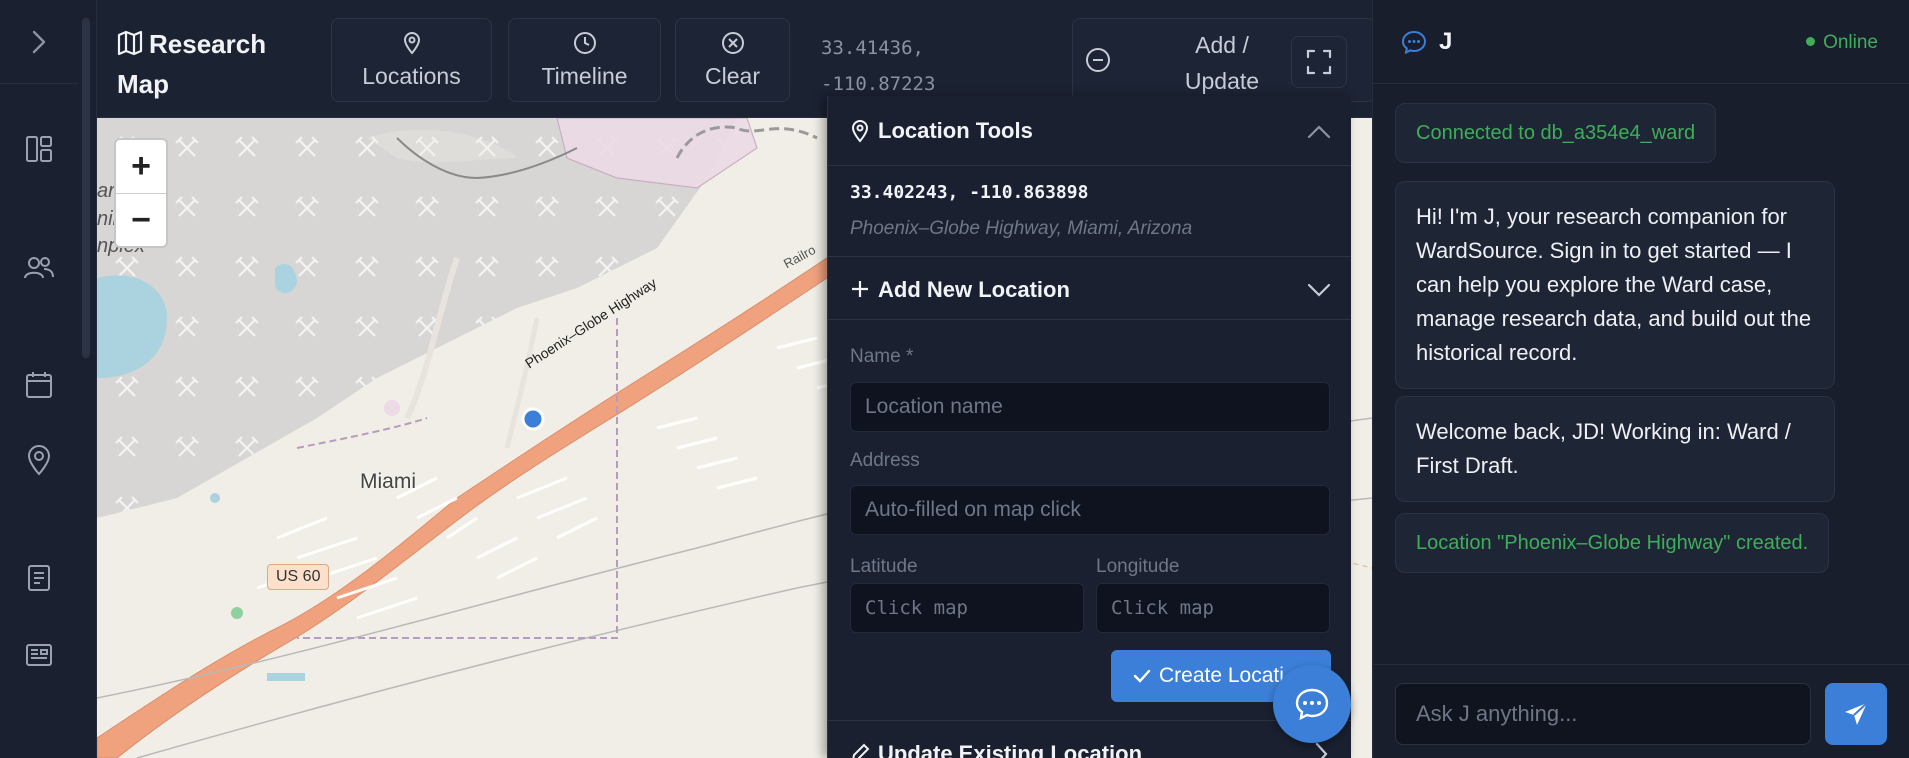 The image size is (1909, 758). Describe the element at coordinates (1556, 133) in the screenshot. I see `chat-message-system: Connected to db_a354e4_ward` at that location.